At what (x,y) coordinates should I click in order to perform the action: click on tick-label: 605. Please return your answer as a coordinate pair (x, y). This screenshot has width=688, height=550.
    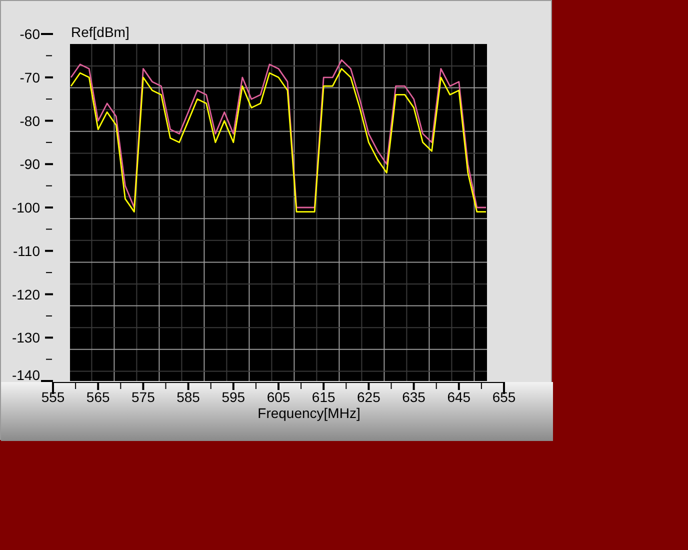
    Looking at the image, I should click on (278, 397).